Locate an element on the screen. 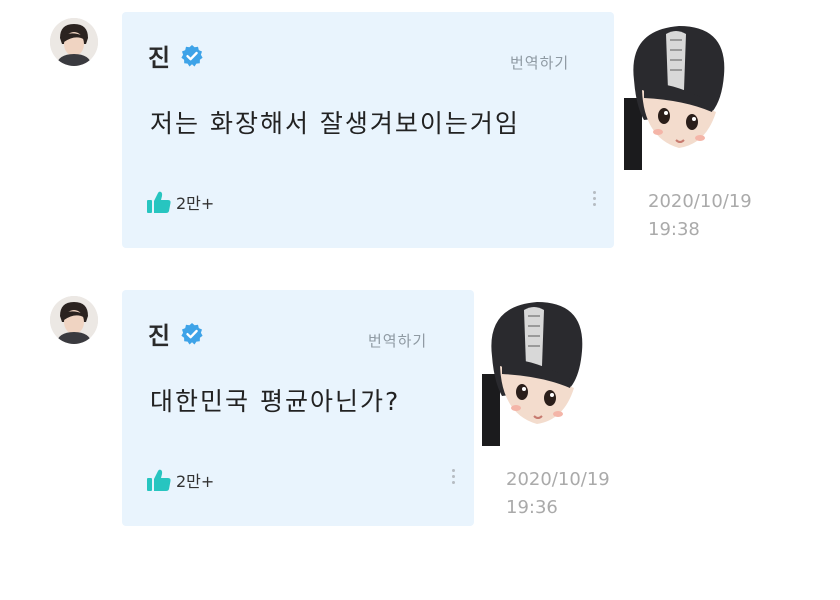  message-text: 저는 화장해서 잘생겨보이는거임 is located at coordinates (335, 123).